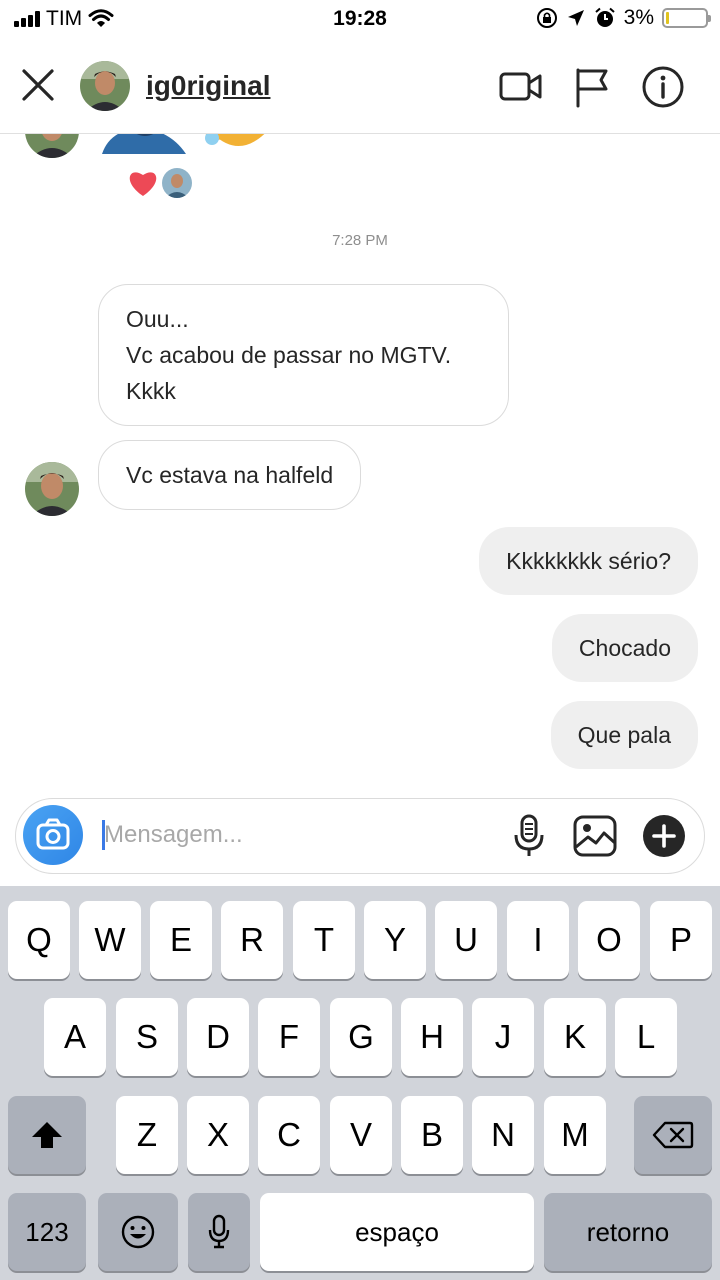 The width and height of the screenshot is (720, 1280). What do you see at coordinates (289, 1135) in the screenshot?
I see `key-c: C` at bounding box center [289, 1135].